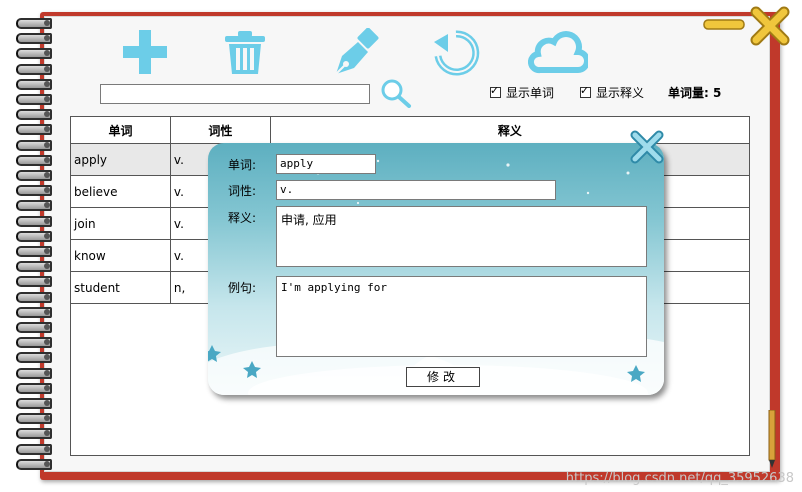 Image resolution: width=802 pixels, height=492 pixels. I want to click on show-meaning-label: 显示释义, so click(620, 93).